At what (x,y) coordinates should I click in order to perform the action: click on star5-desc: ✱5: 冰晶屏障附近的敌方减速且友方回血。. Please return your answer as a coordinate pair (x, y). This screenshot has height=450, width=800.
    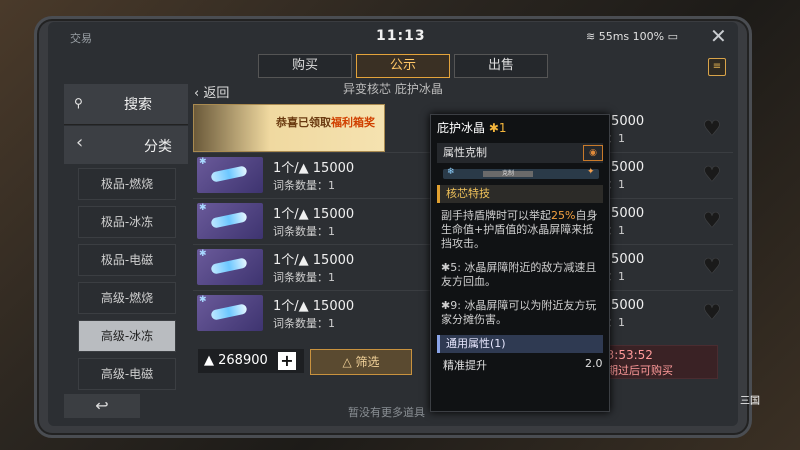
    Looking at the image, I should click on (519, 274).